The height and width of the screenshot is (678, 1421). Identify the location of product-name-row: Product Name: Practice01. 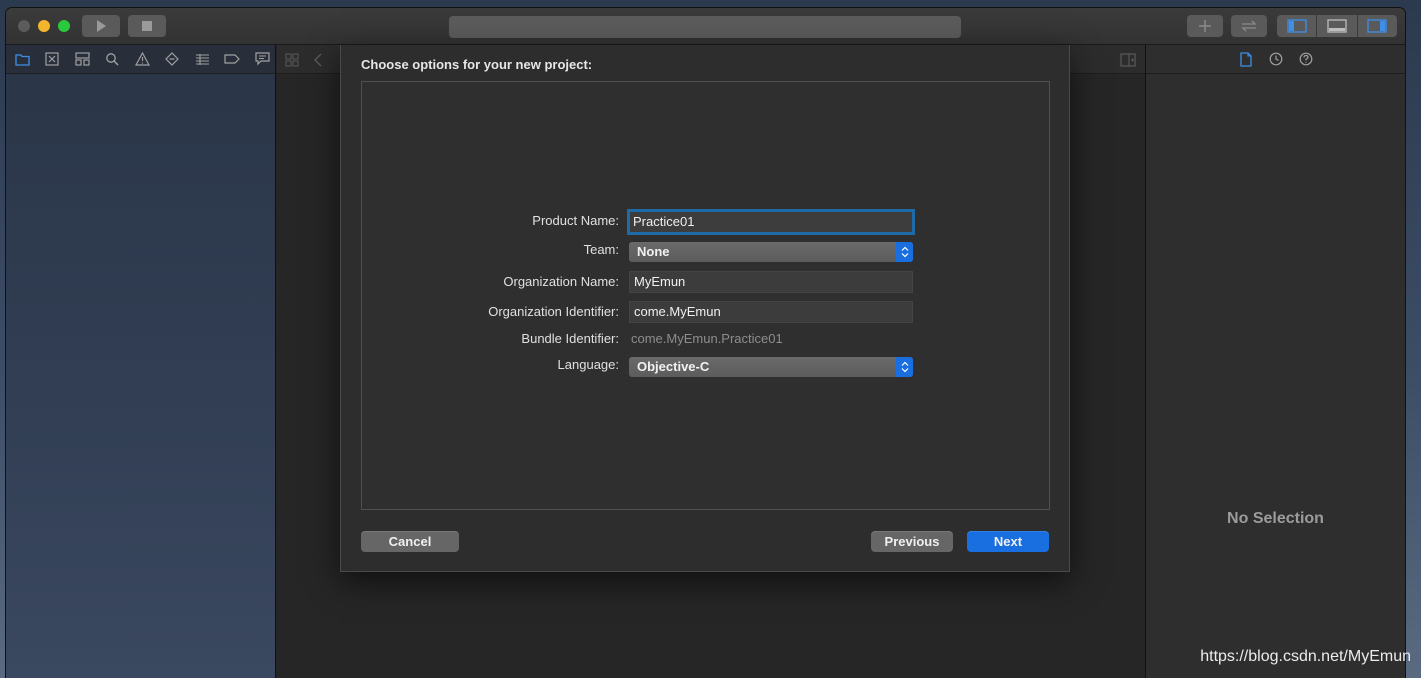
(705, 222).